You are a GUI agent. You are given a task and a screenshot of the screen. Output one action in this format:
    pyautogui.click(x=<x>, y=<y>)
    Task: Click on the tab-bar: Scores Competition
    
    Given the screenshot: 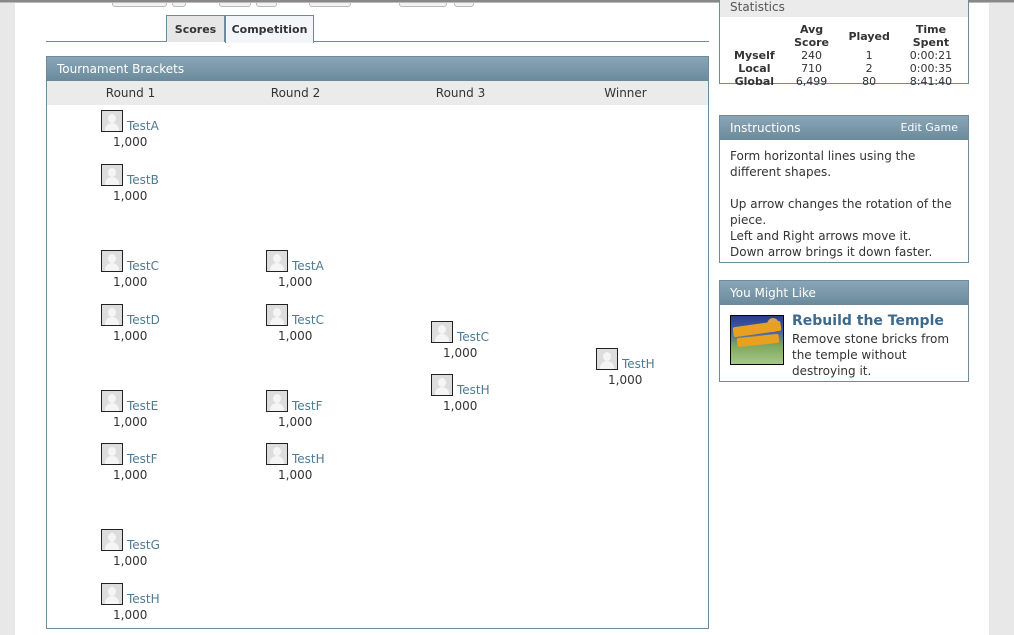 What is the action you would take?
    pyautogui.click(x=377, y=29)
    